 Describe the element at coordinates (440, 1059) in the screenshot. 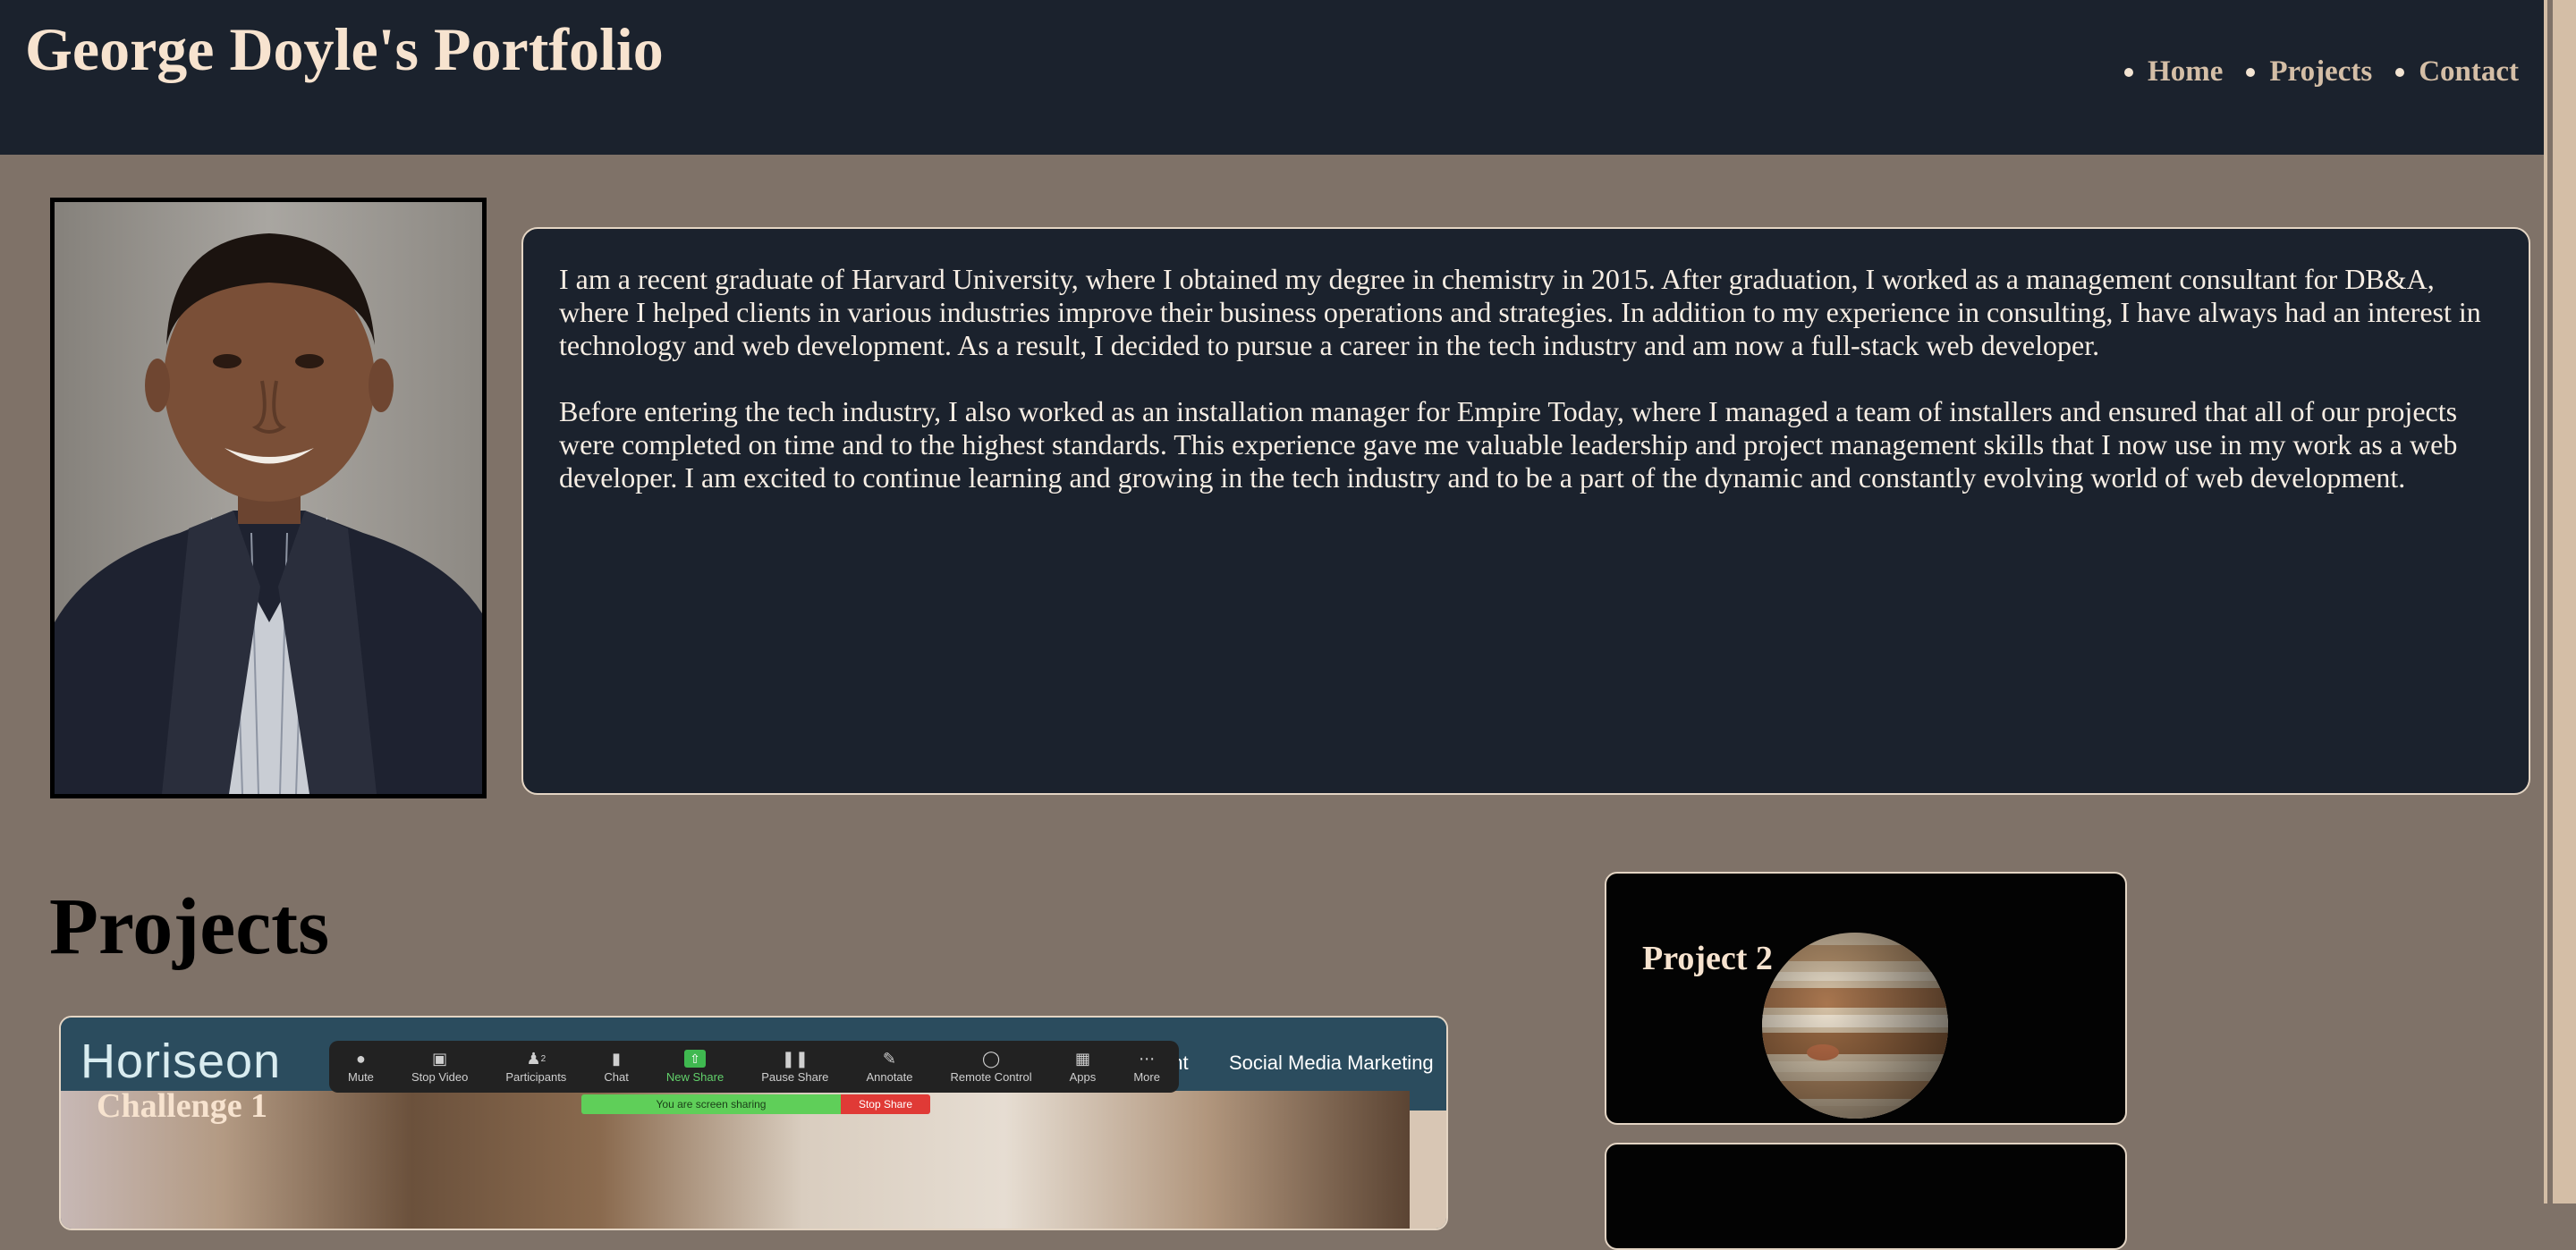

I see `video-camera-icon: ▣` at that location.